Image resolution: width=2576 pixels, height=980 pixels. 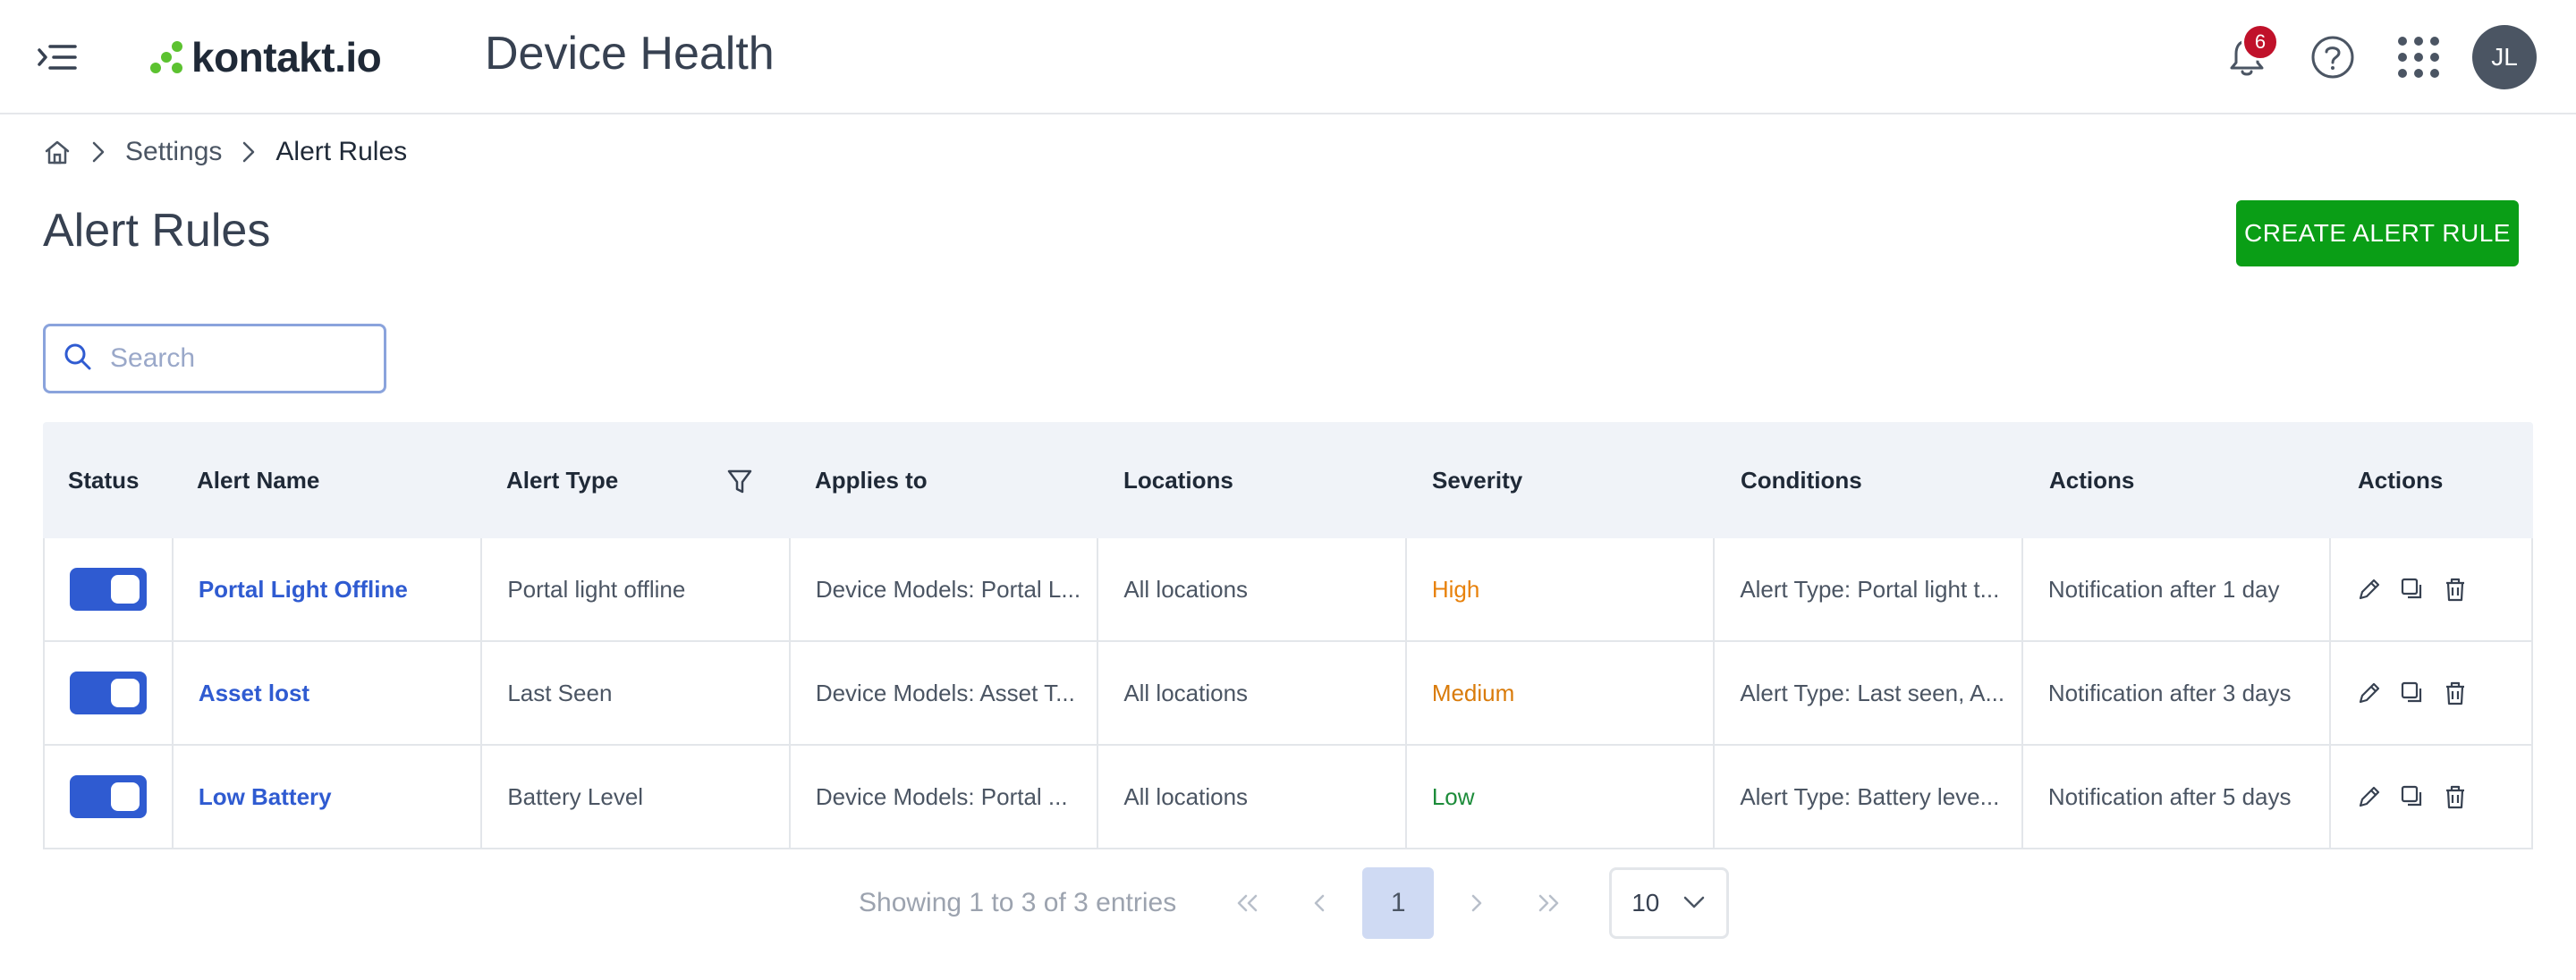 I want to click on alert-name-cell: Asset lost, so click(x=328, y=693).